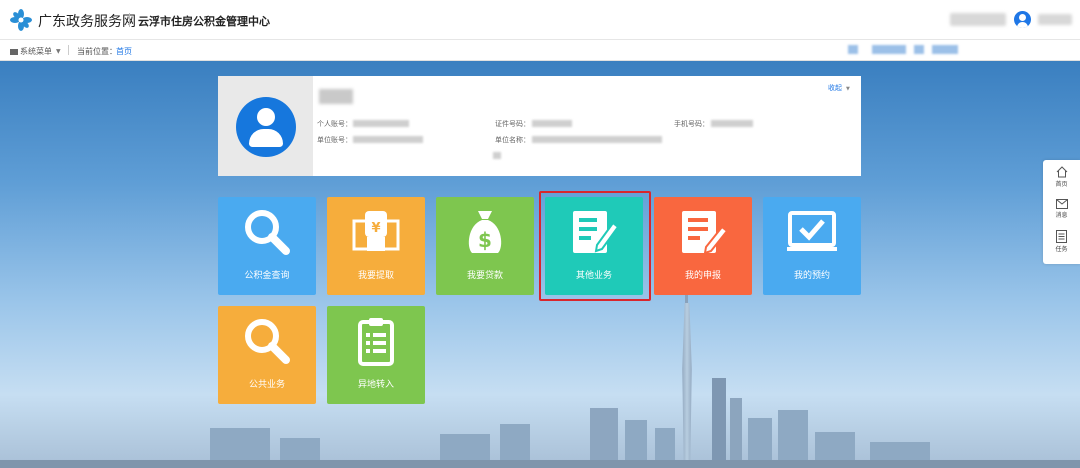 The height and width of the screenshot is (468, 1080). I want to click on task-list-icon, so click(1061, 236).